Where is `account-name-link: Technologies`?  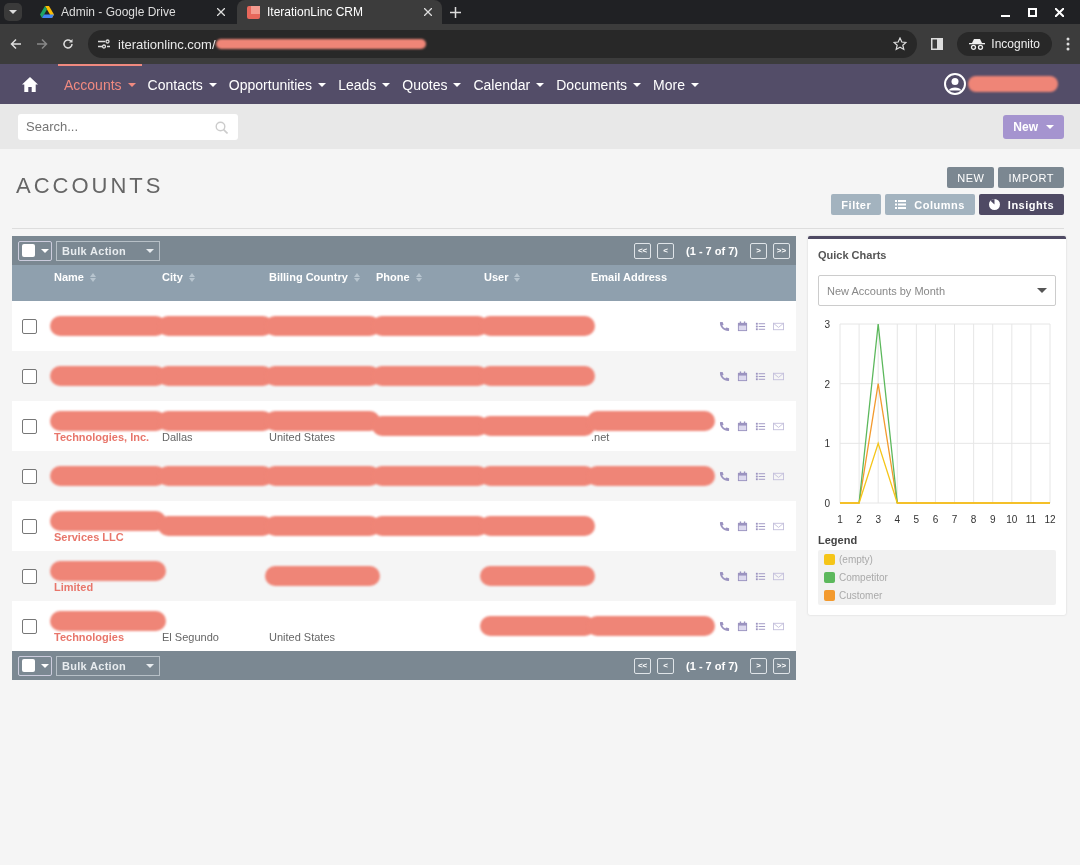
account-name-link: Technologies is located at coordinates (89, 637).